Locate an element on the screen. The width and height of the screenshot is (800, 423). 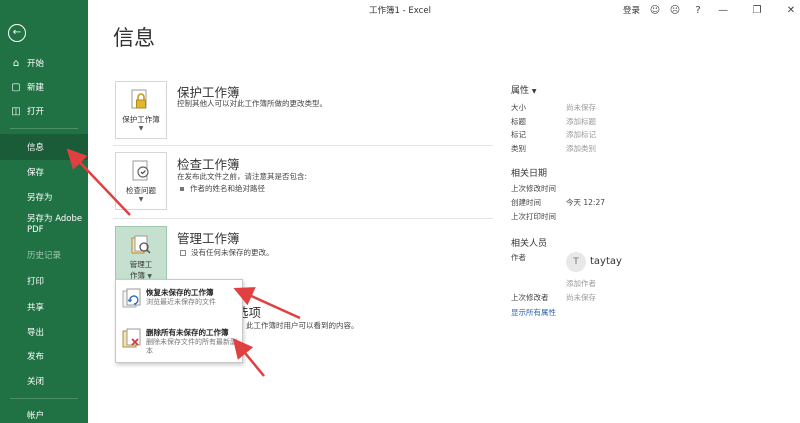
sidebar-item-info: 信息 is located at coordinates (44, 147).